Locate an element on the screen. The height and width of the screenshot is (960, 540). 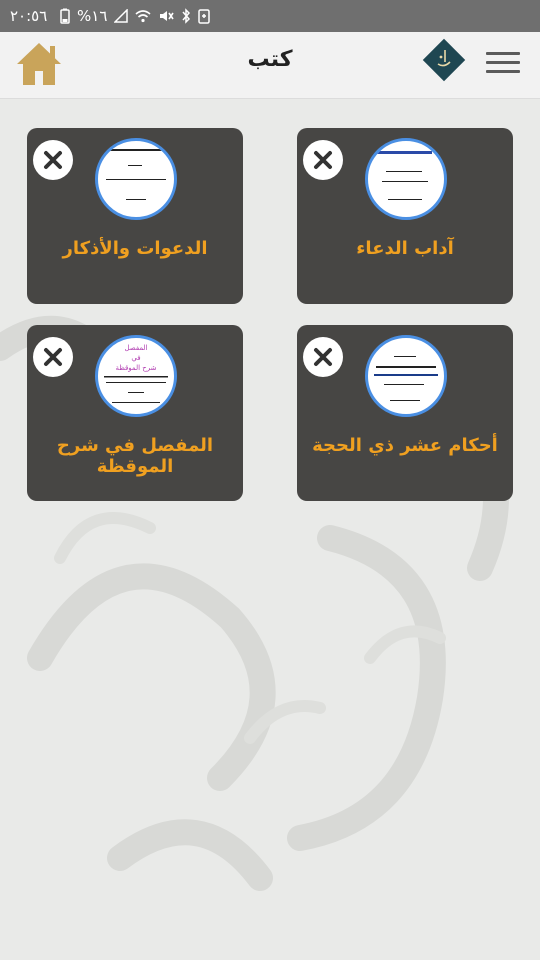
battery-percent: %١٦ is located at coordinates (92, 16).